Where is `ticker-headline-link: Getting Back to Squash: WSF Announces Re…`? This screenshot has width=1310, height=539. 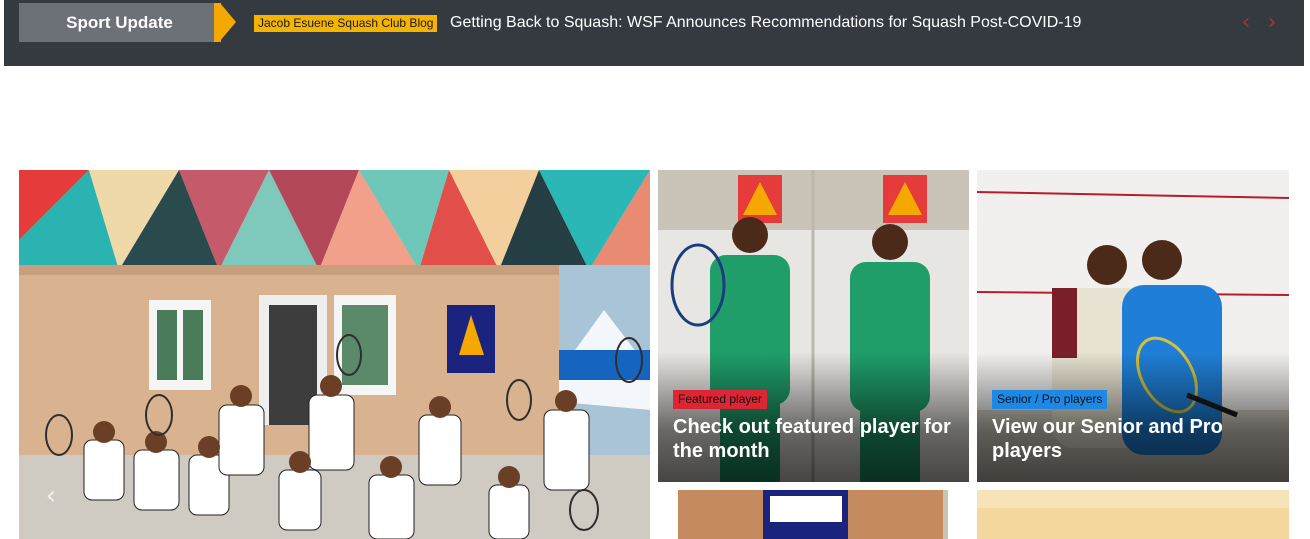 ticker-headline-link: Getting Back to Squash: WSF Announces Re… is located at coordinates (765, 23).